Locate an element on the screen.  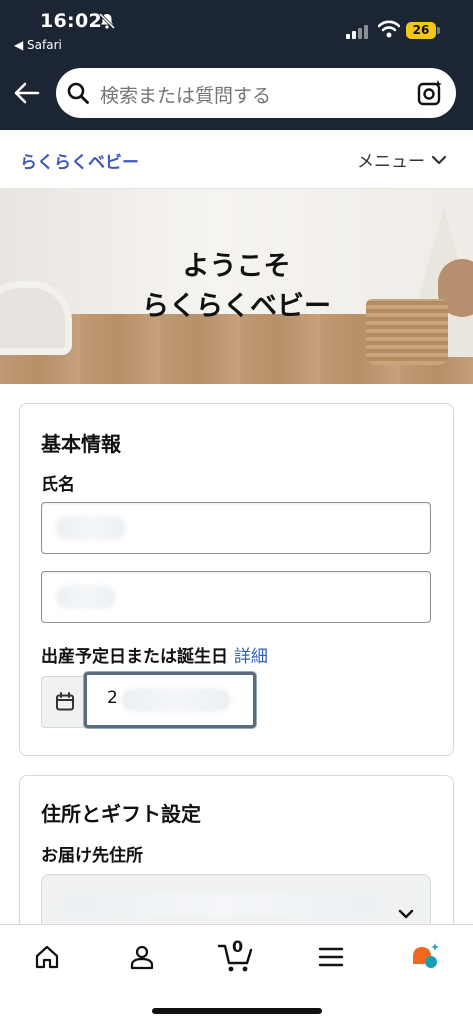
last-name-field is located at coordinates (236, 528).